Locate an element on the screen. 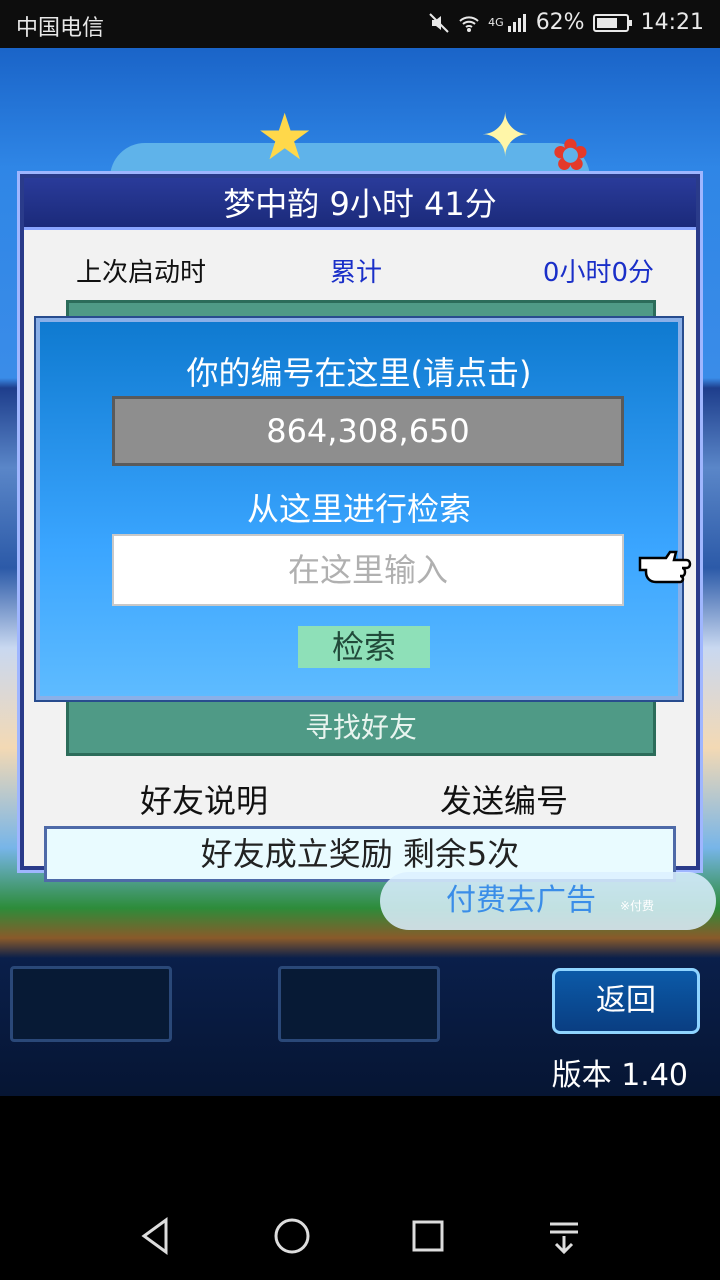 Image resolution: width=720 pixels, height=1280 pixels. mute-icon is located at coordinates (439, 22).